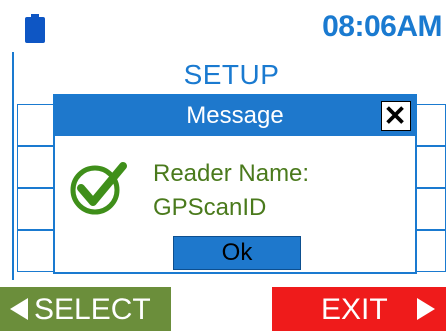 Image resolution: width=446 pixels, height=331 pixels. What do you see at coordinates (35, 28) in the screenshot?
I see `battery-icon` at bounding box center [35, 28].